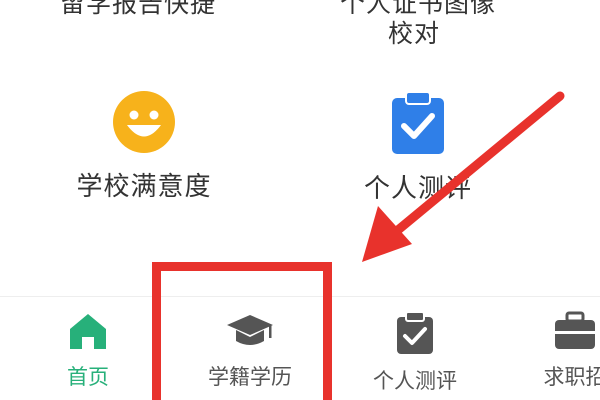  What do you see at coordinates (417, 189) in the screenshot?
I see `grid-item-label: 个人测评` at bounding box center [417, 189].